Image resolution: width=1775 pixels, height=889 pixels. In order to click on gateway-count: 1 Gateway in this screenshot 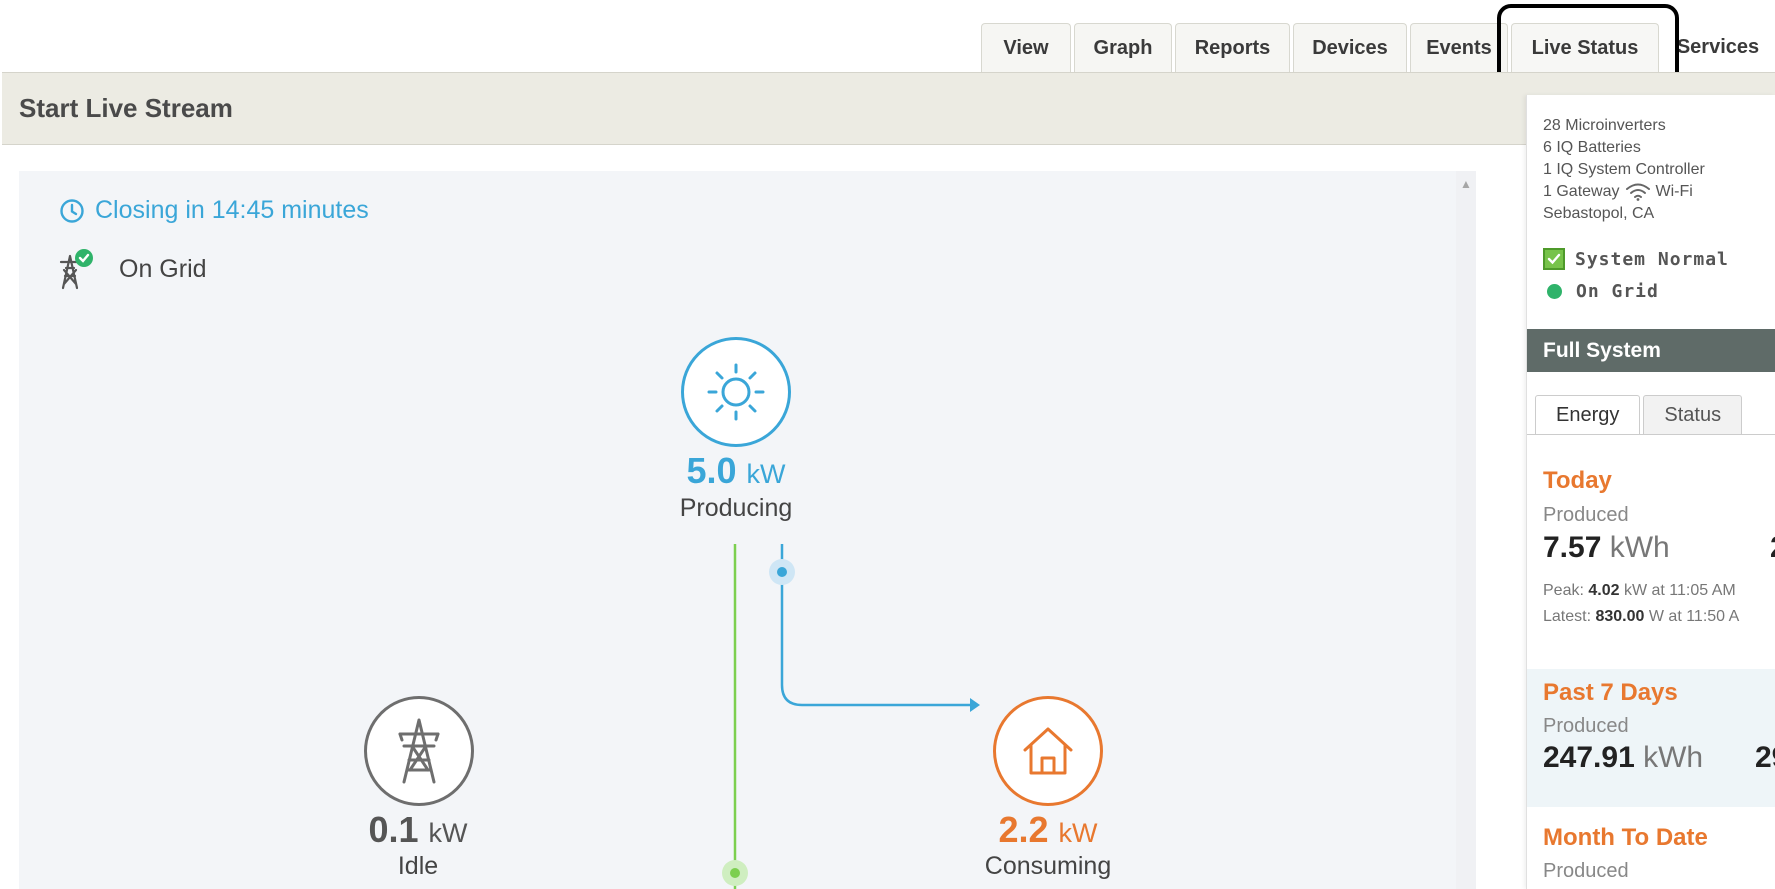, I will do `click(1581, 191)`.